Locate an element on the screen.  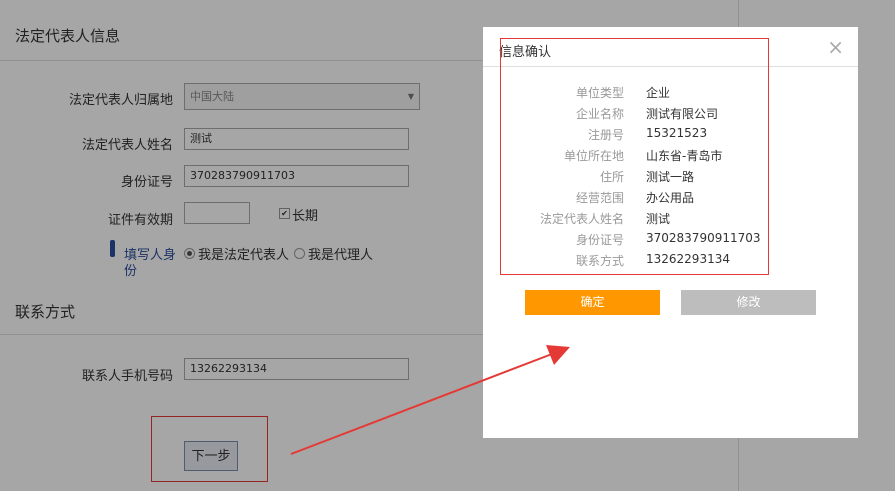
annotation-box-info is located at coordinates (634, 156).